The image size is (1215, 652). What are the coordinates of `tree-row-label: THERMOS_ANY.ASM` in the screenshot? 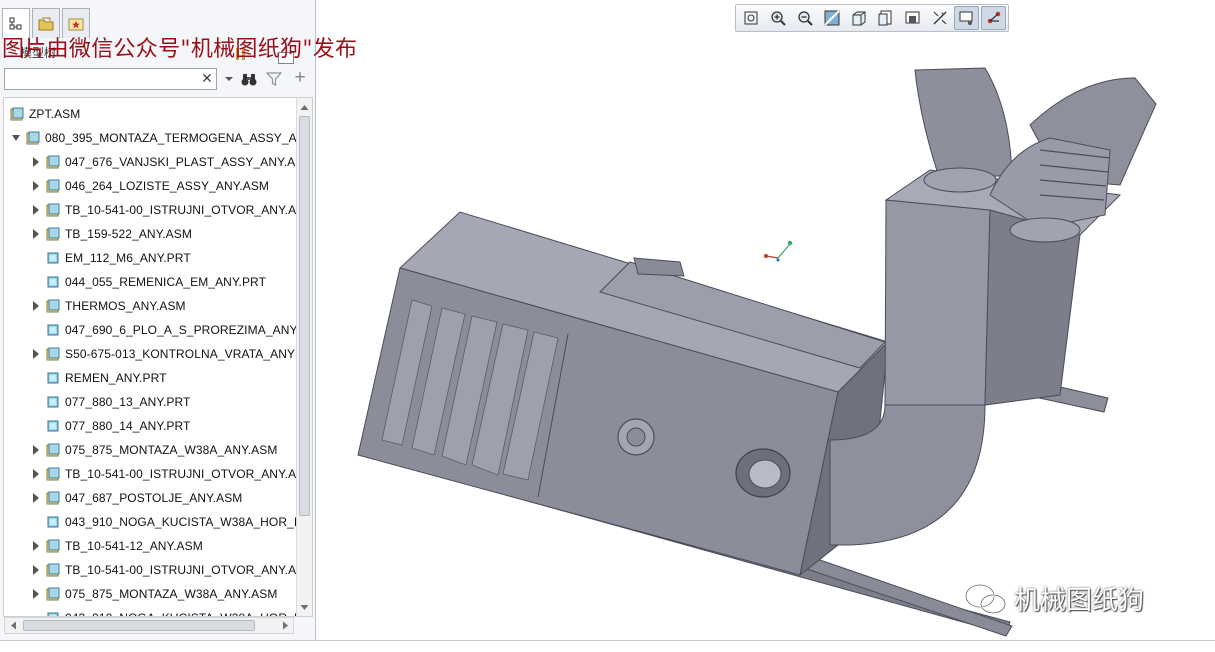 It's located at (125, 306).